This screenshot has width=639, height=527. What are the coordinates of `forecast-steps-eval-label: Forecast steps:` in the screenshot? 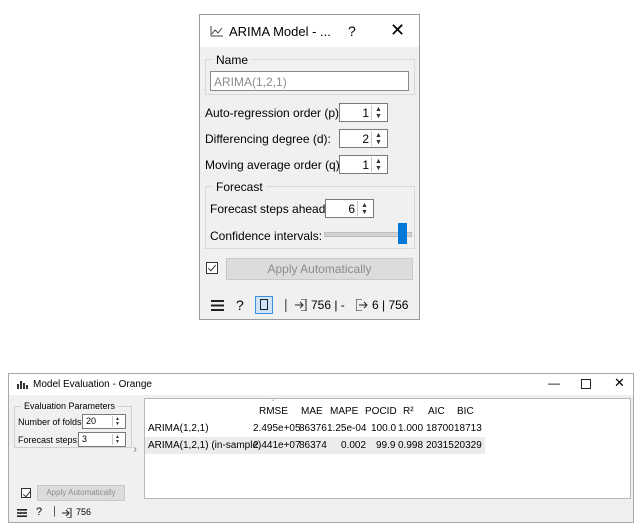 It's located at (49, 440).